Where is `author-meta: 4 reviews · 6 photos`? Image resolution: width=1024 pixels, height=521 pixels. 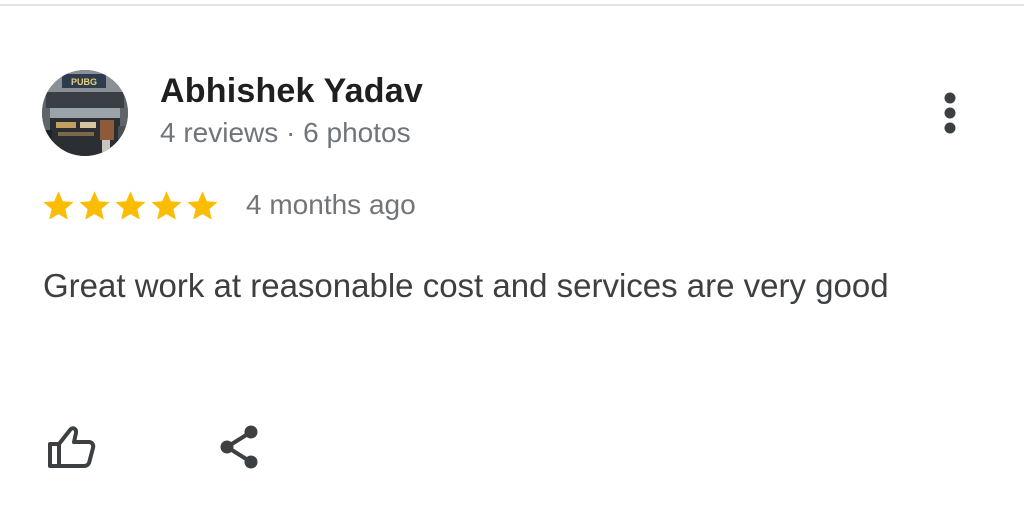
author-meta: 4 reviews · 6 photos is located at coordinates (285, 133).